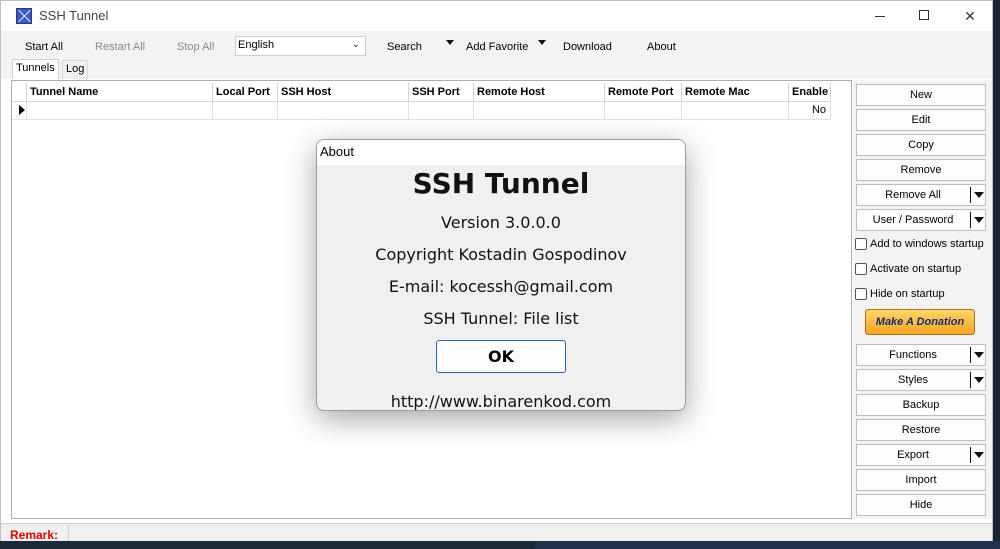  I want to click on column-header: Local Port, so click(245, 92).